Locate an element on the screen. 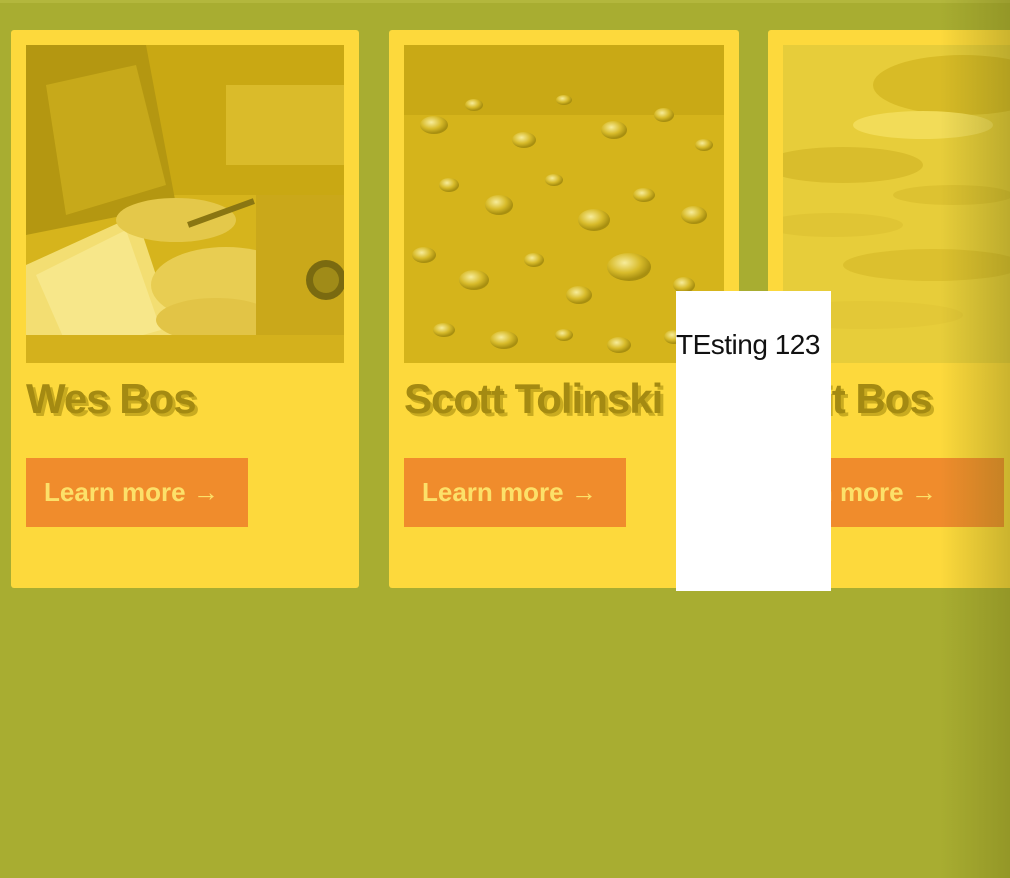 This screenshot has width=1010, height=878. page-top-edge is located at coordinates (505, 1).